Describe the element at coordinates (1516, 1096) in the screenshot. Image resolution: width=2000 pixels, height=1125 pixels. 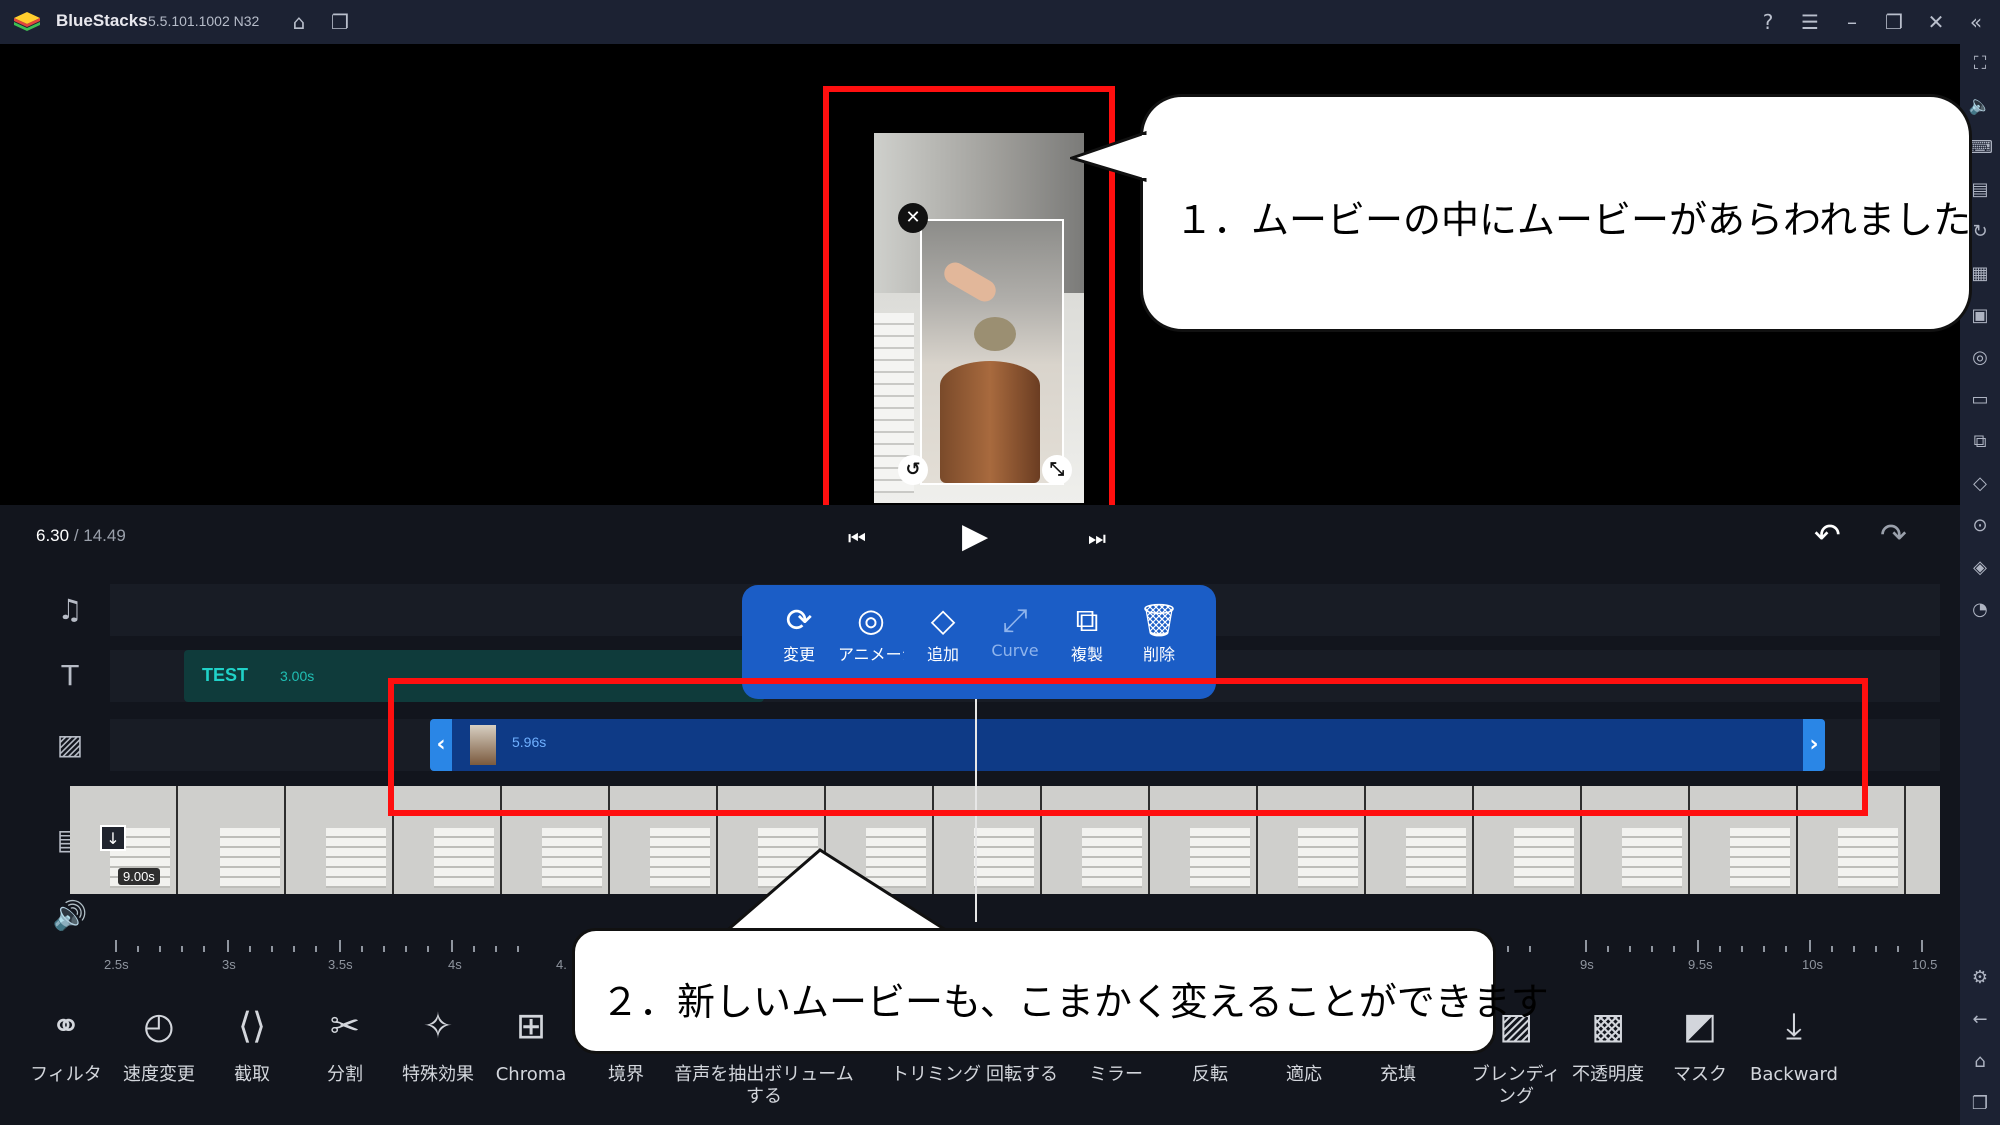
I see `blending-label-line2: ング` at that location.